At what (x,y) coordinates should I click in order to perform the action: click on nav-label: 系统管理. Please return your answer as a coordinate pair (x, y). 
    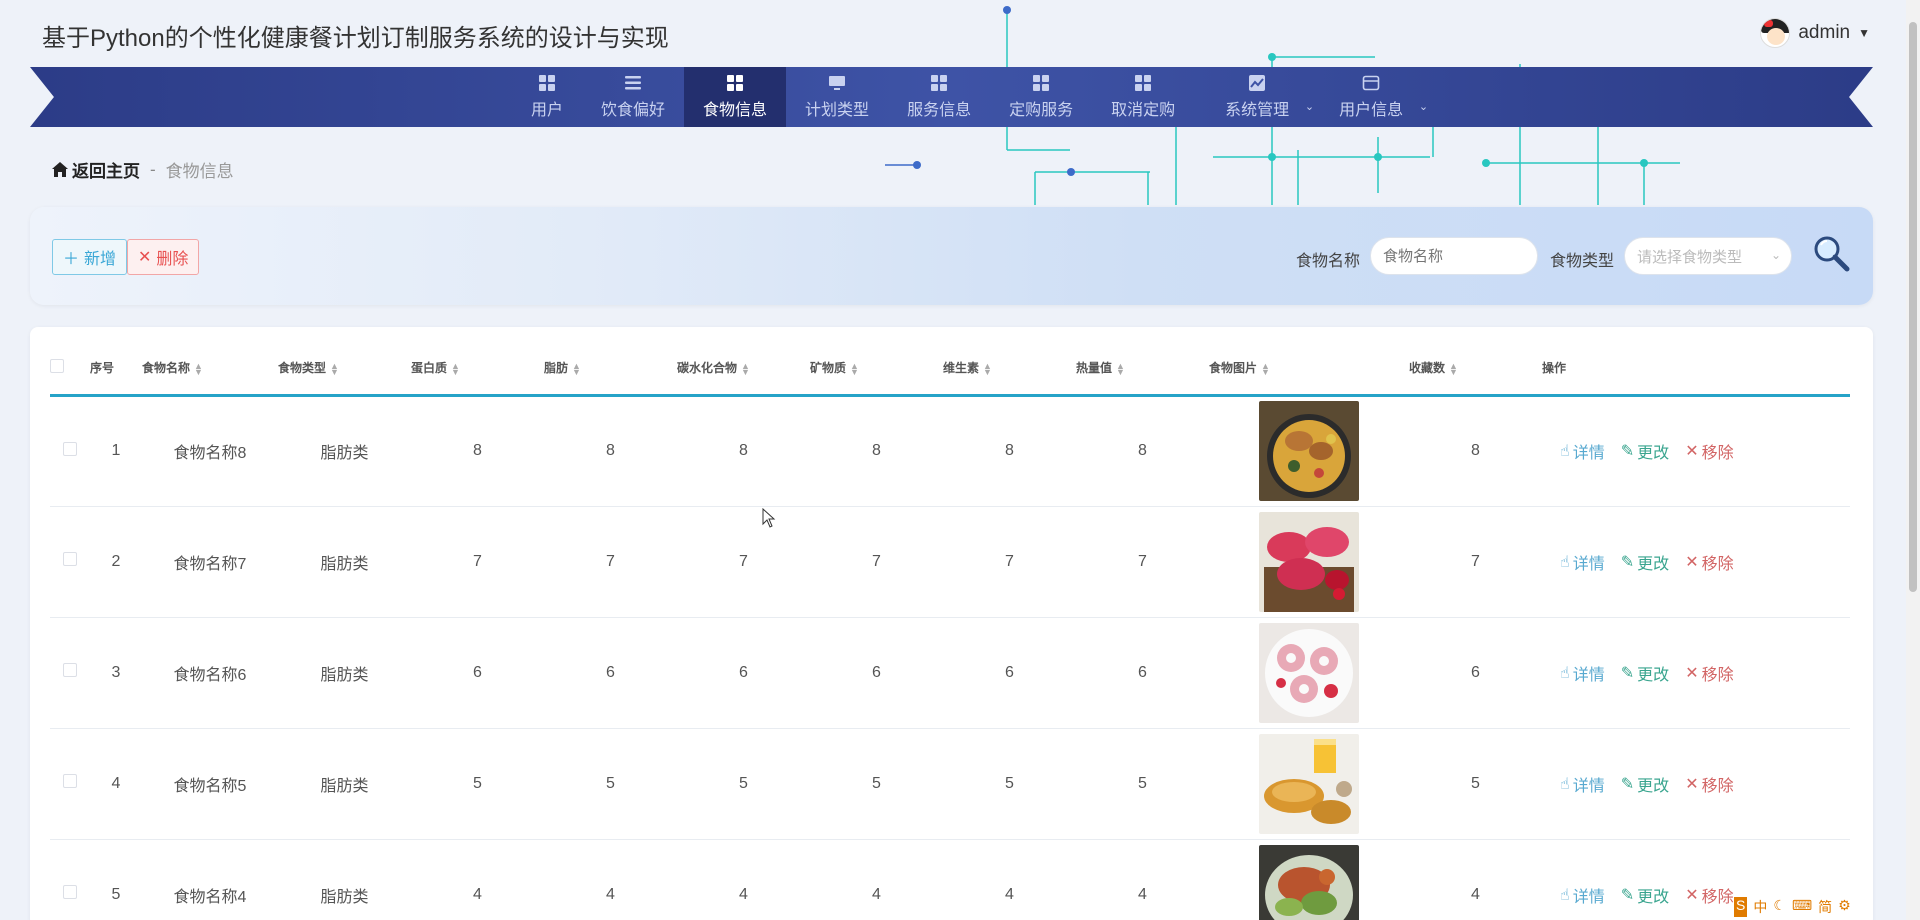
    Looking at the image, I should click on (1257, 110).